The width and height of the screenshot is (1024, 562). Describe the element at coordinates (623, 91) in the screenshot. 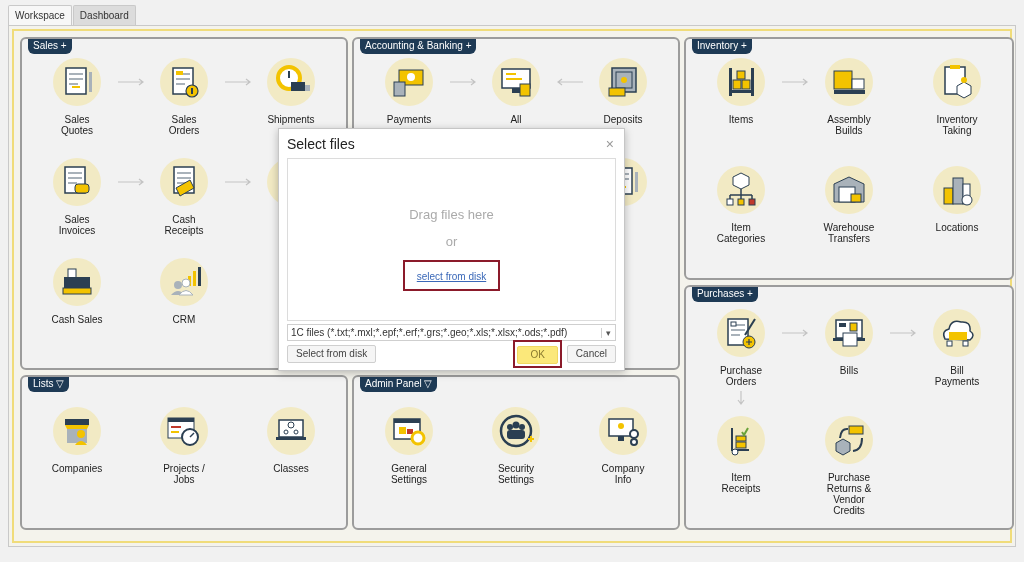

I see `workspace-item: Deposits` at that location.